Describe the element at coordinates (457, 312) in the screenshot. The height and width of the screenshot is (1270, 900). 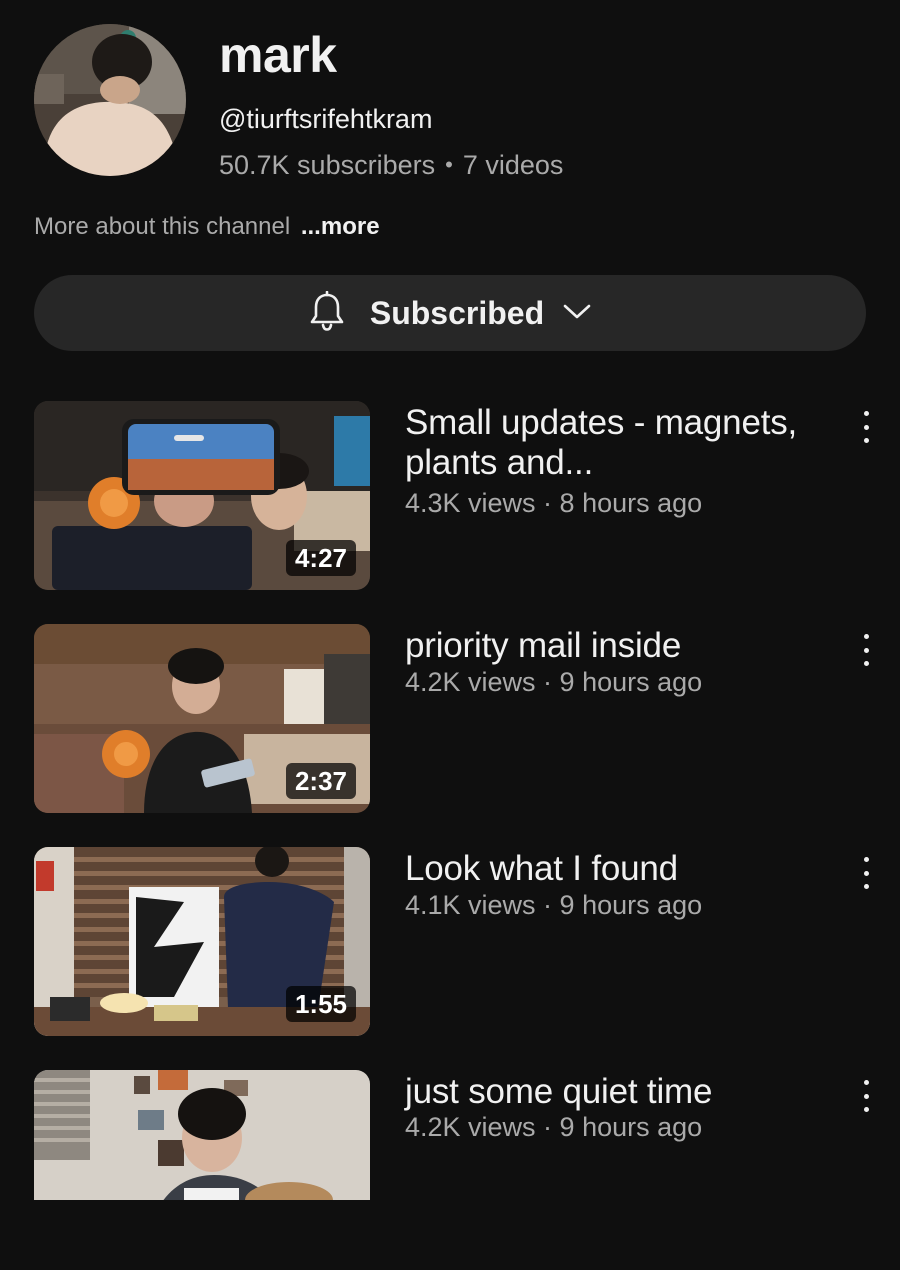
I see `subscribed-label: Subscribed` at that location.